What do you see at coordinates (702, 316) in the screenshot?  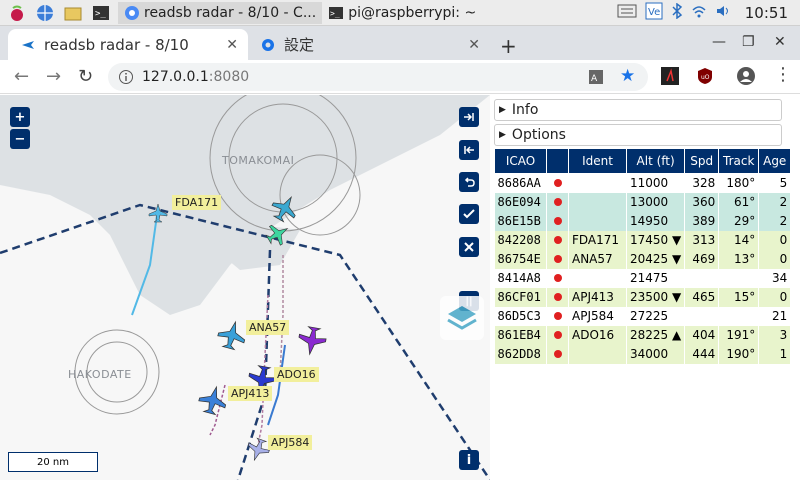 I see `speed-cell` at bounding box center [702, 316].